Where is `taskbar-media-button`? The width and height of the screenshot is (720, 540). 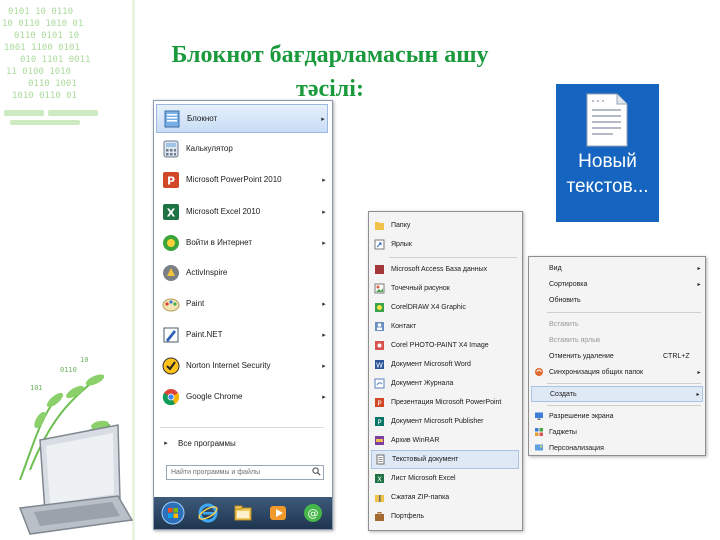 taskbar-media-button is located at coordinates (278, 513).